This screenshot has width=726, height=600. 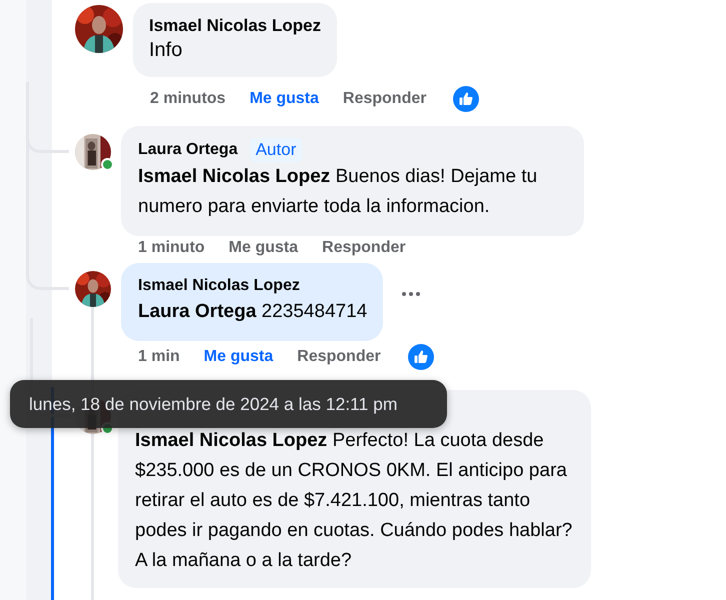 What do you see at coordinates (354, 501) in the screenshot?
I see `comment-text: Ismael Nicolas Lopez Perfecto! La cuota desde $235.000 es de un CRONOS 0KM. El anticipo para retirar el auto es de $7.421.100, mientras tanto podes ir pagando en cuotas. Cuándo podes hablar? A la mañana o a la tarde?` at bounding box center [354, 501].